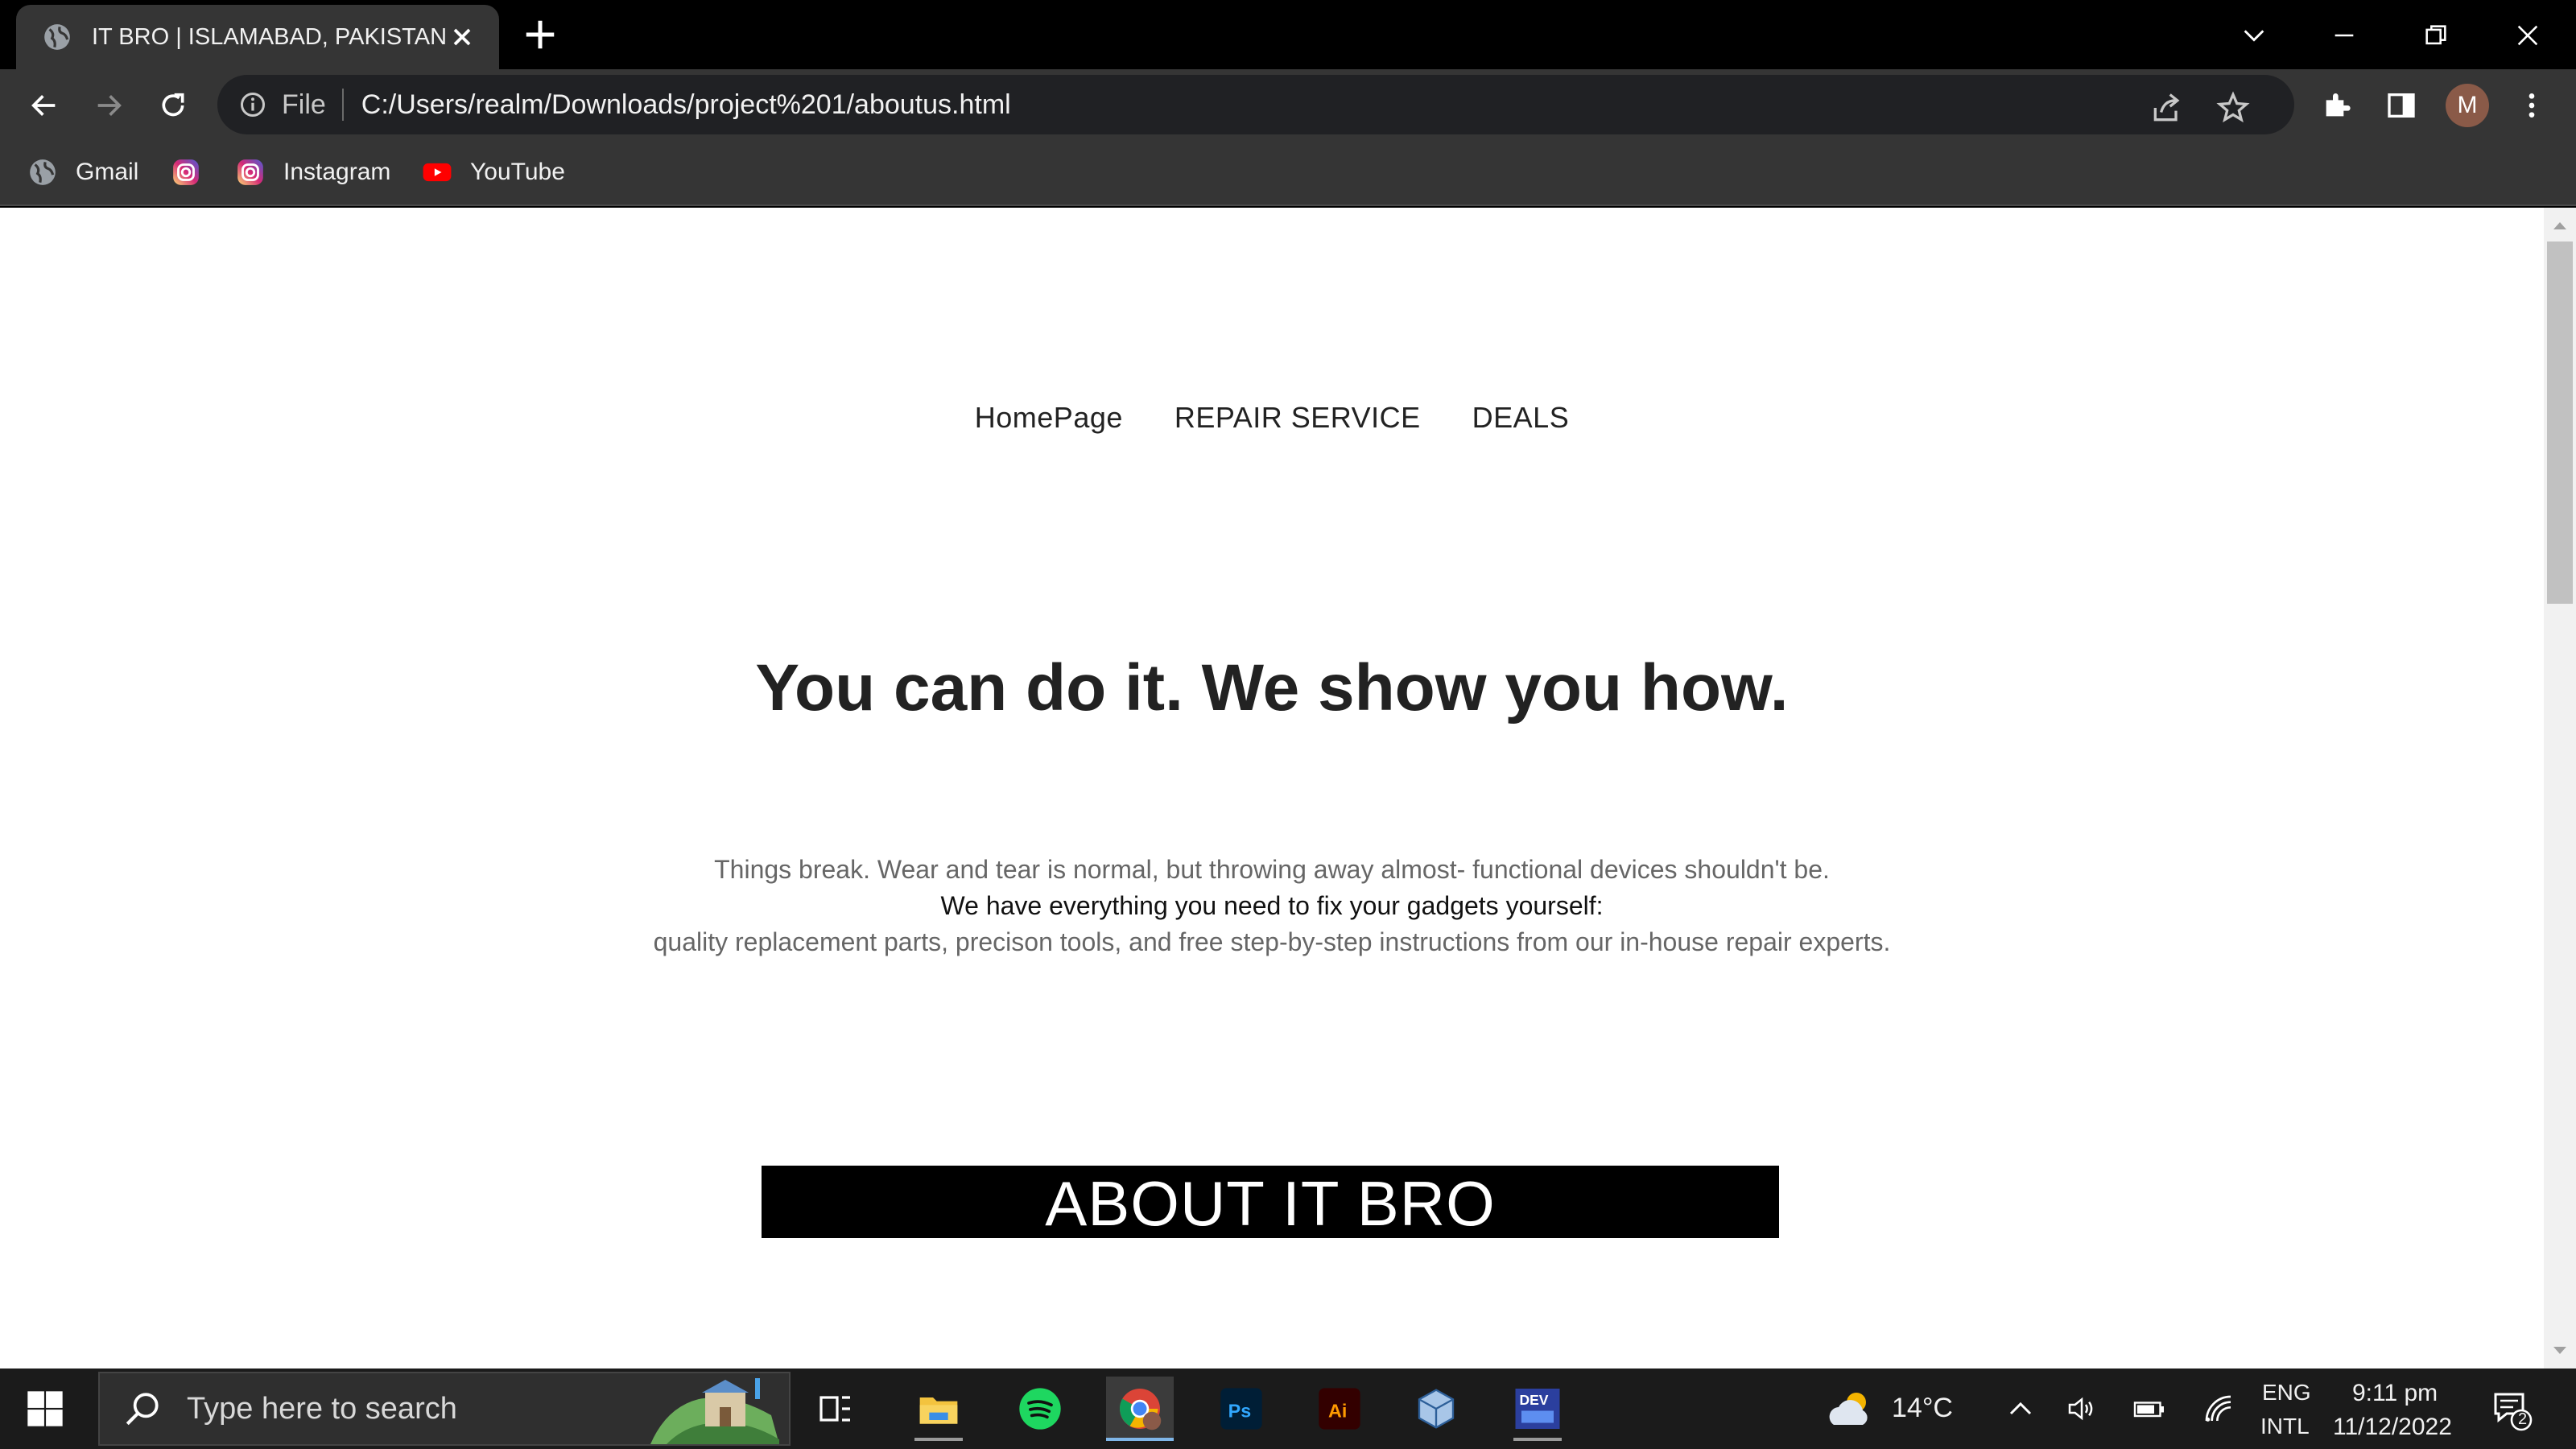 The width and height of the screenshot is (2576, 1449). What do you see at coordinates (1049, 418) in the screenshot?
I see `nav-homepage: HomePage` at bounding box center [1049, 418].